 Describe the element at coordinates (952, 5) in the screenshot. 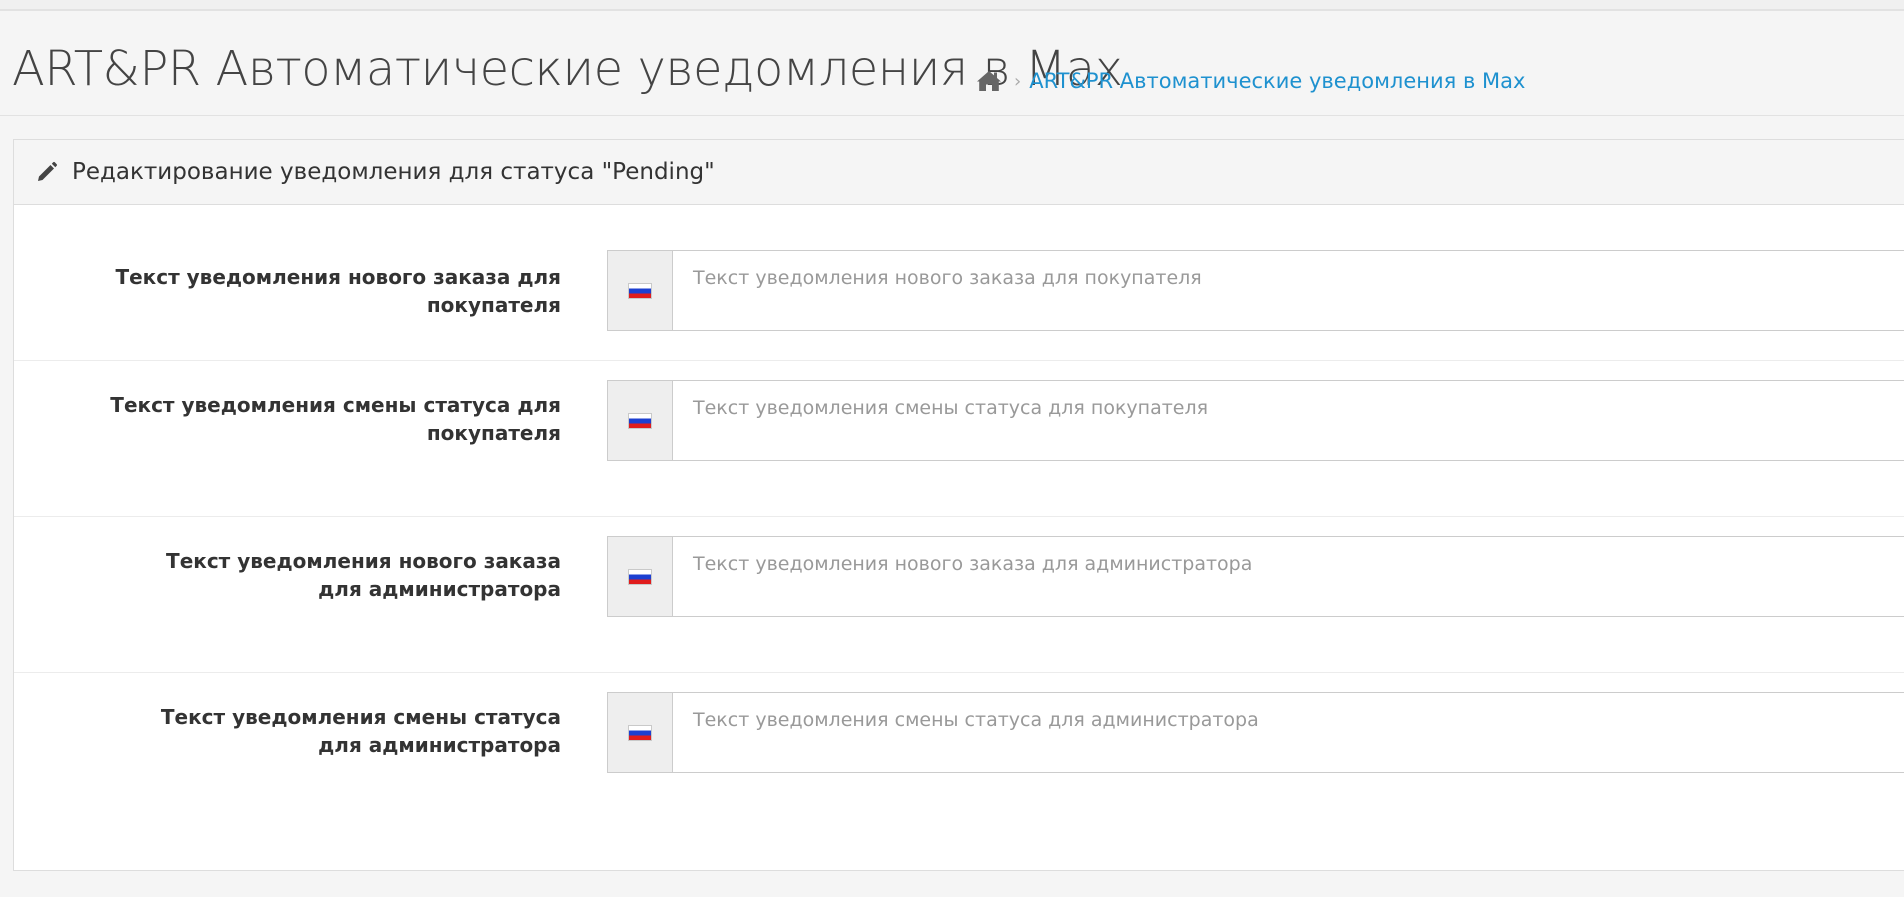

I see `top-bar` at that location.